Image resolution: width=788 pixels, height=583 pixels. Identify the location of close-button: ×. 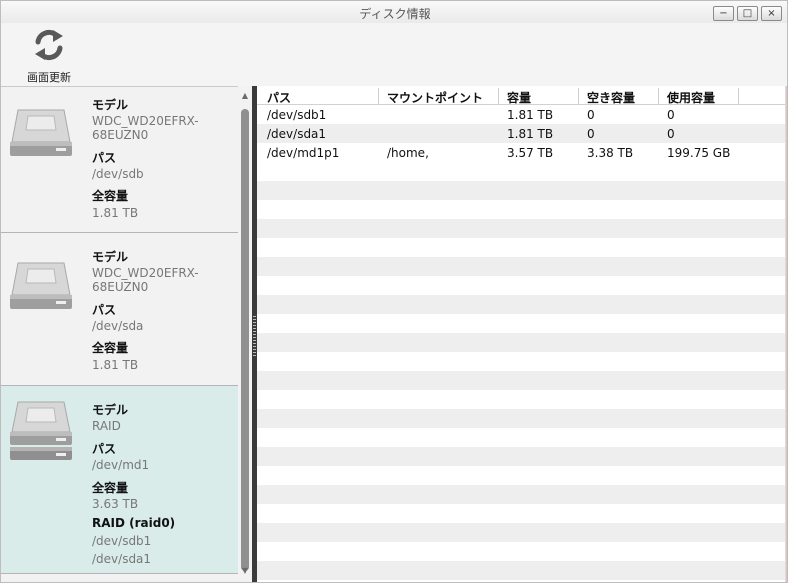
(771, 13).